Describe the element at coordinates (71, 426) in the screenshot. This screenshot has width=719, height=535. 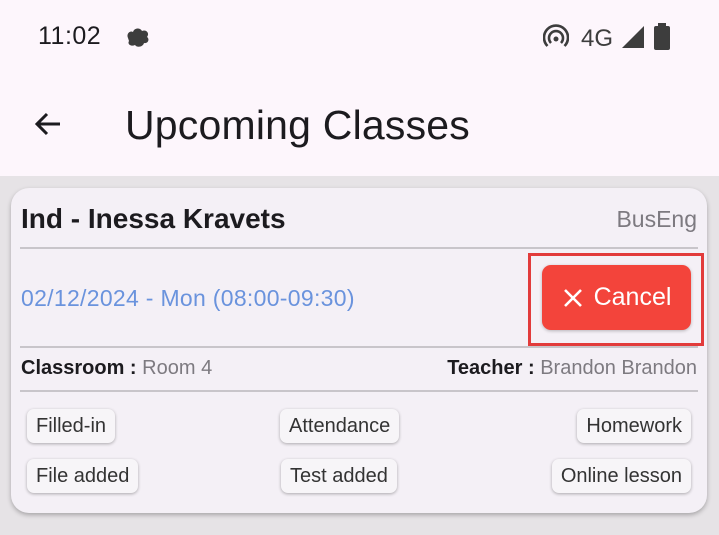
I see `tag-filled-in: Filled-in` at that location.